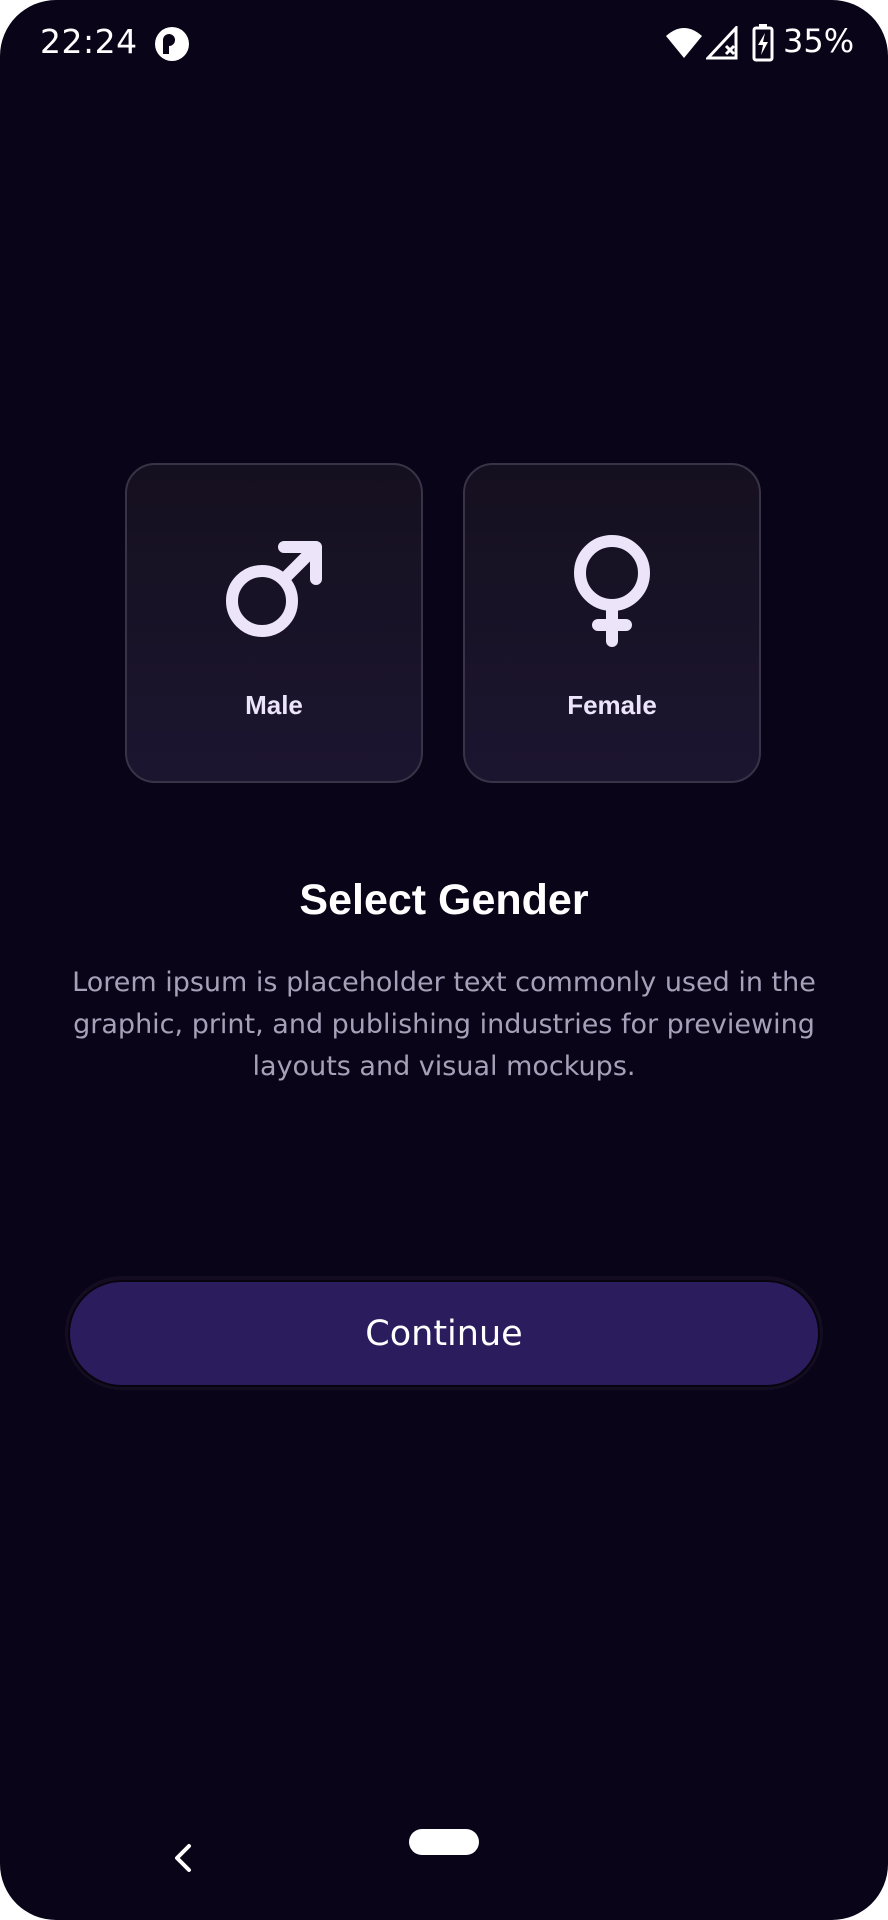 This screenshot has width=888, height=1920. Describe the element at coordinates (183, 1858) in the screenshot. I see `back-icon` at that location.